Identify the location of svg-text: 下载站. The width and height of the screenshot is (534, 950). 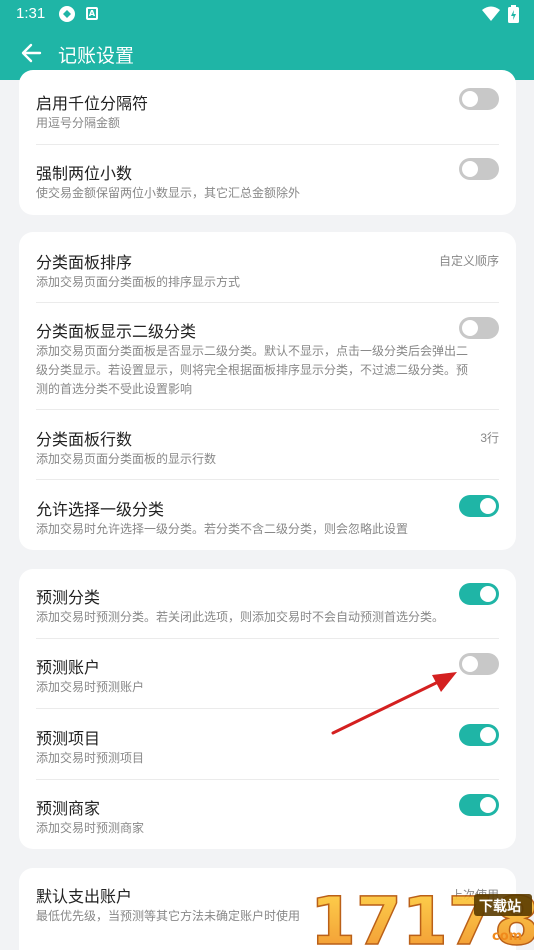
(500, 906).